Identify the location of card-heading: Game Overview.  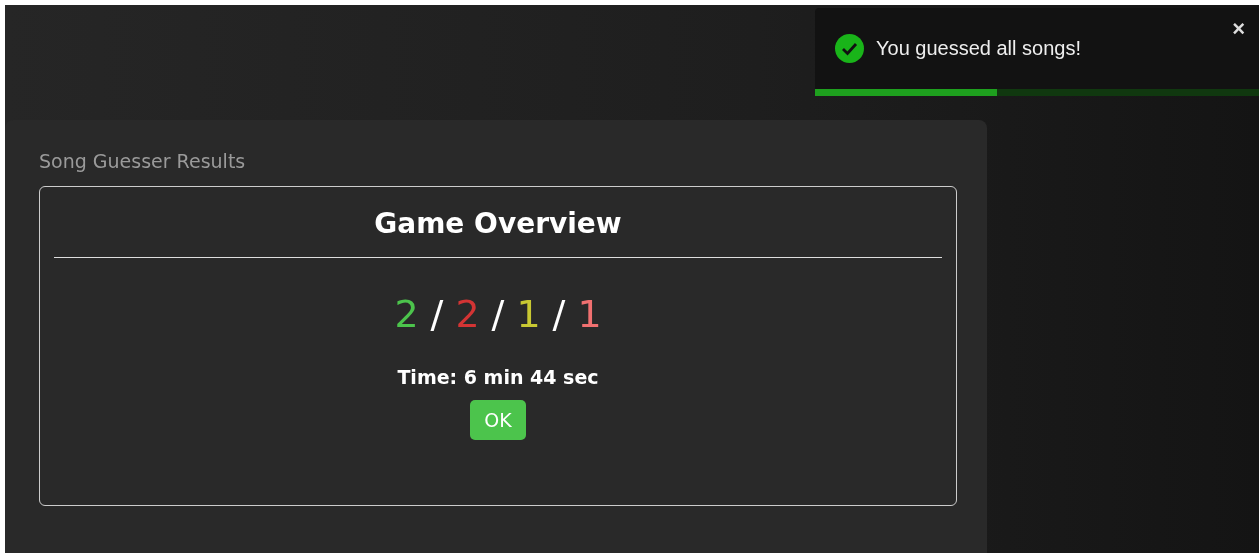
(498, 223).